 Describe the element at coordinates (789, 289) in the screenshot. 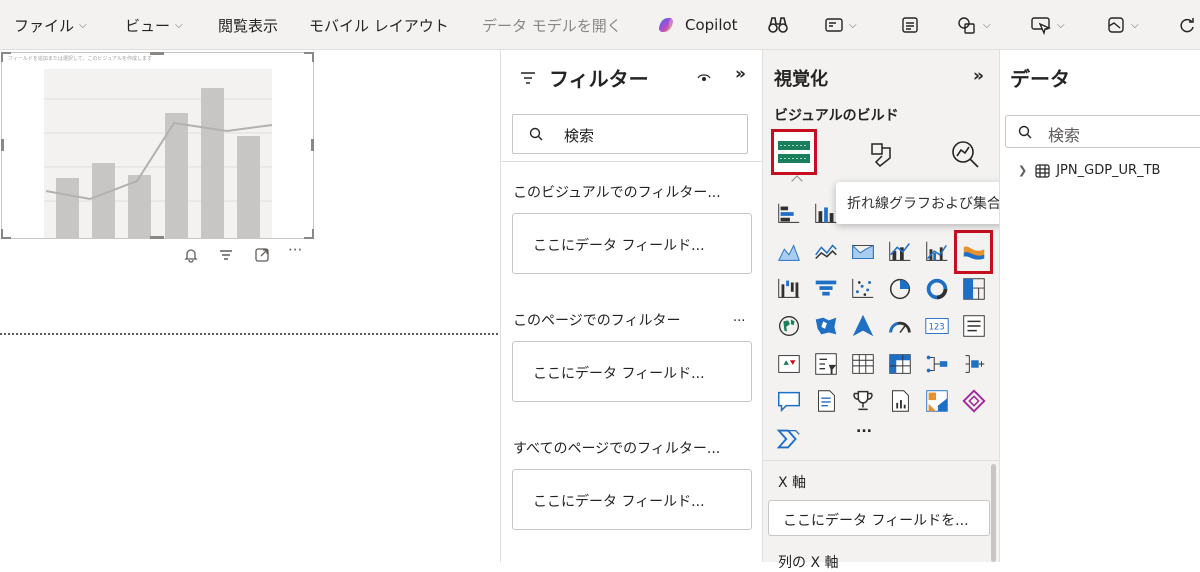

I see `waterfall-chart-icon` at that location.